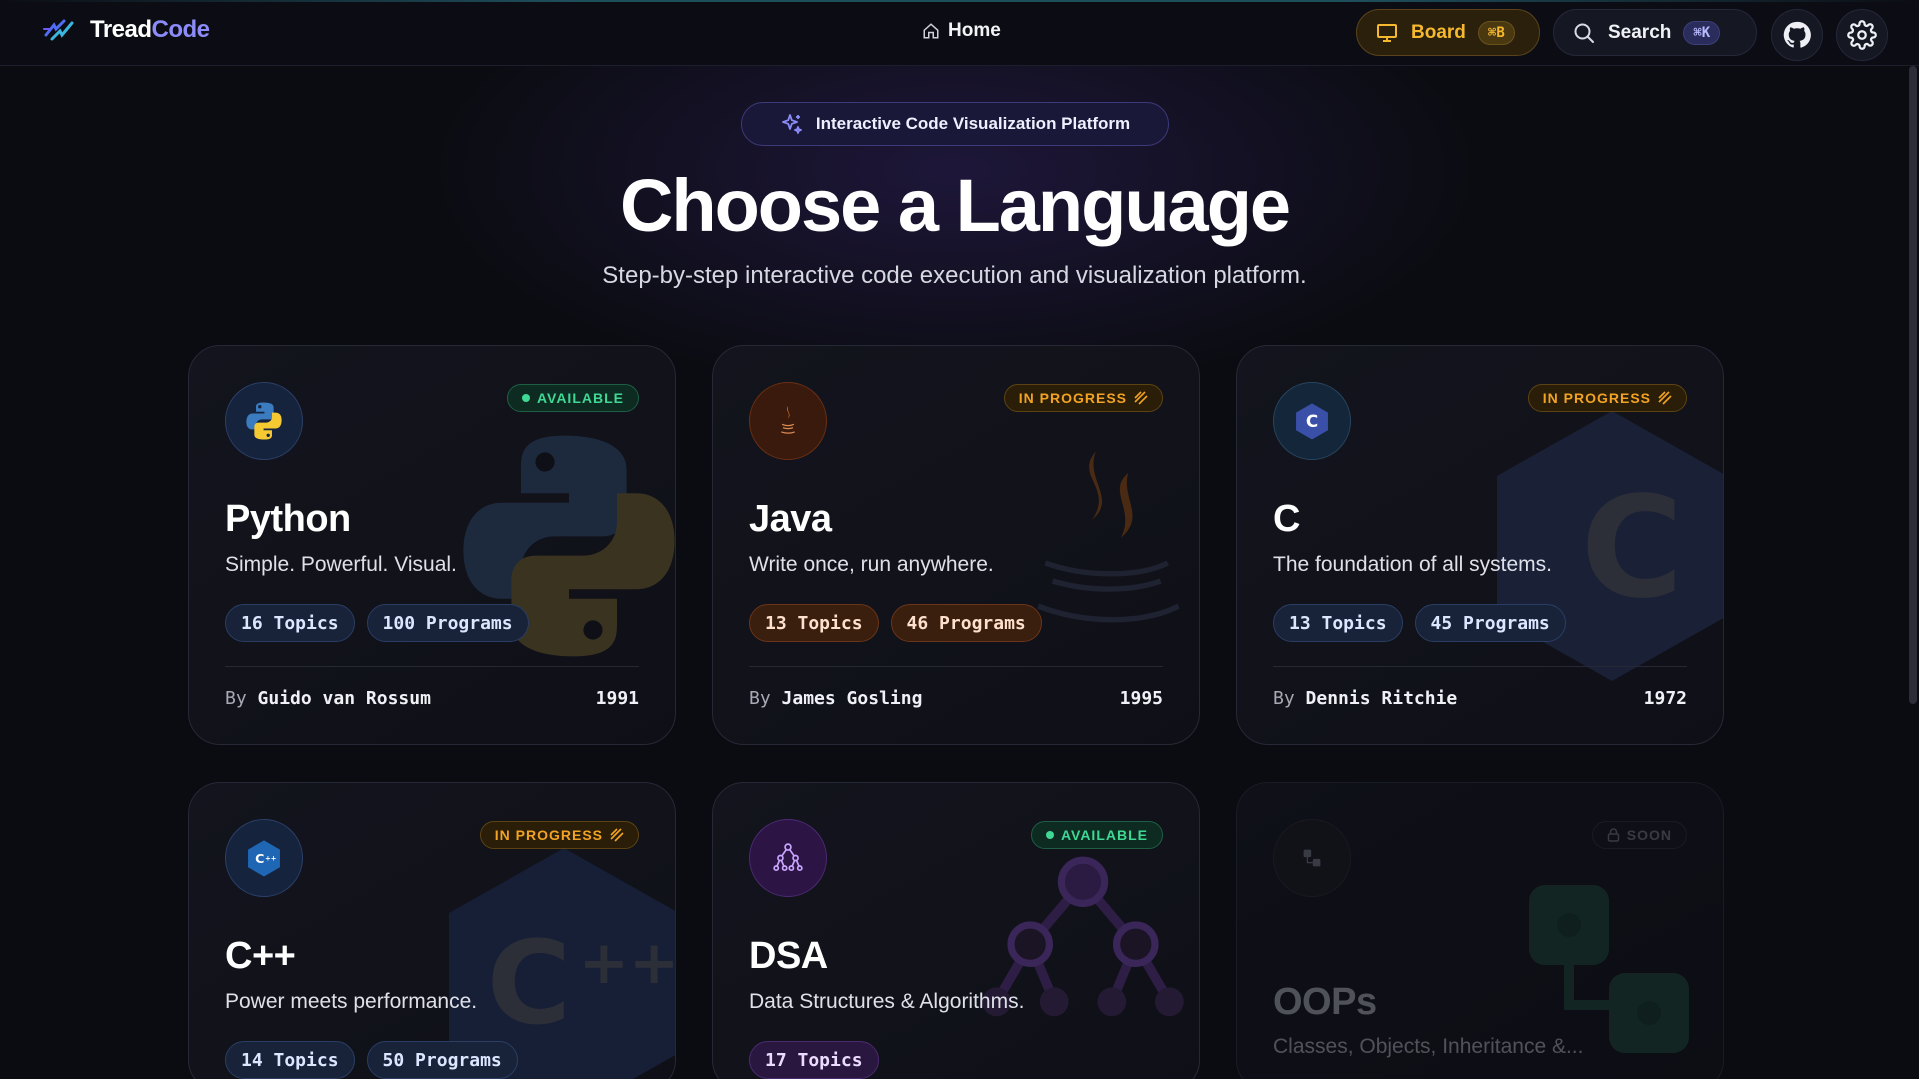 The image size is (1919, 1079). I want to click on language-tagline: Power meets performance., so click(351, 1001).